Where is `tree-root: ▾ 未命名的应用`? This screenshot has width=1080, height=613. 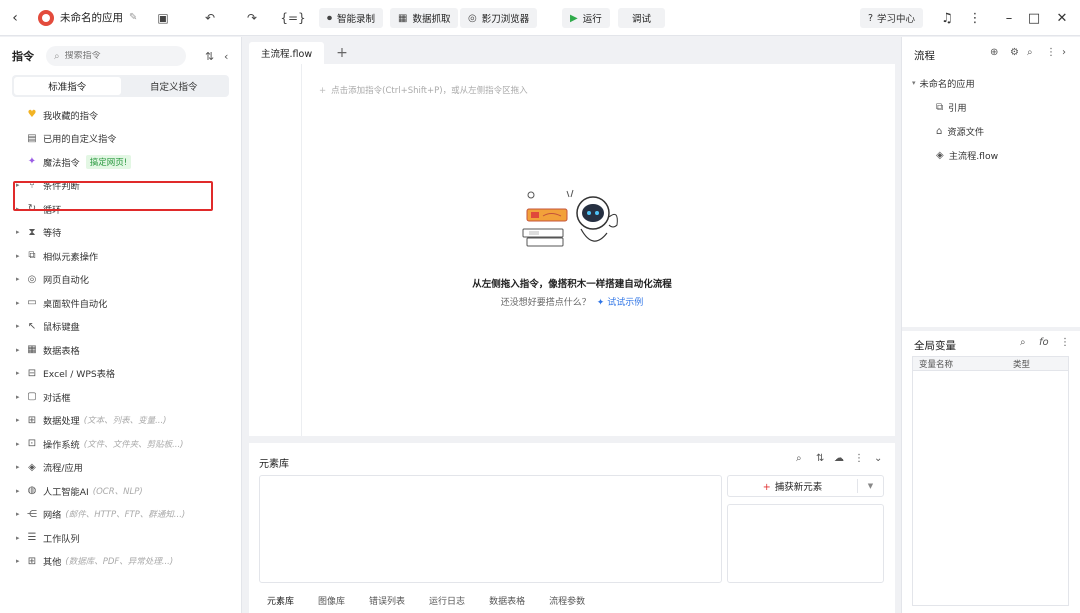 tree-root: ▾ 未命名的应用 is located at coordinates (955, 83).